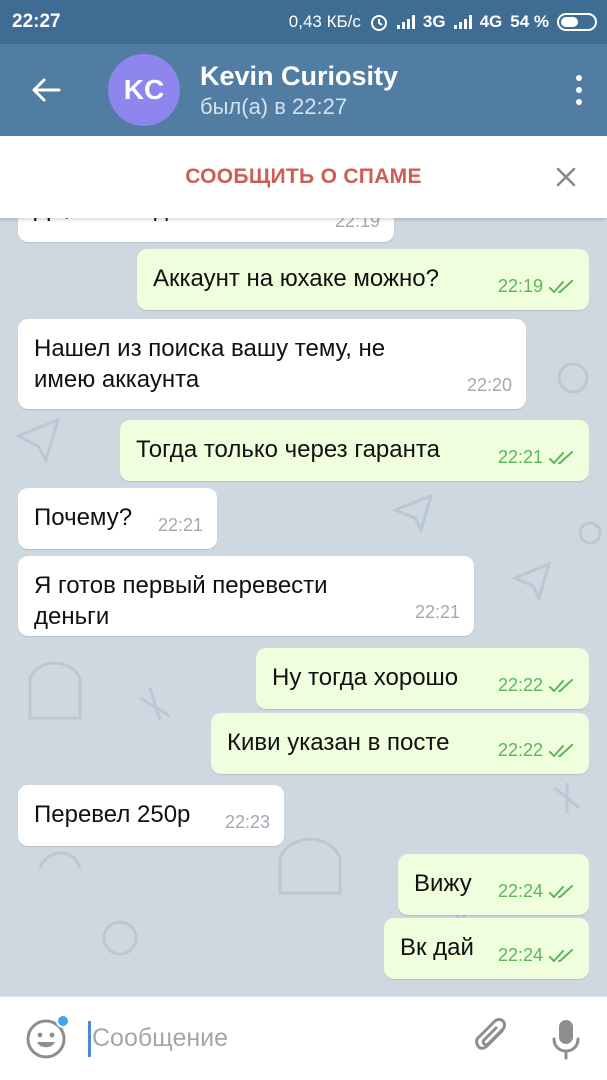 The image size is (607, 1080). I want to click on network-type-2: 4G, so click(491, 21).